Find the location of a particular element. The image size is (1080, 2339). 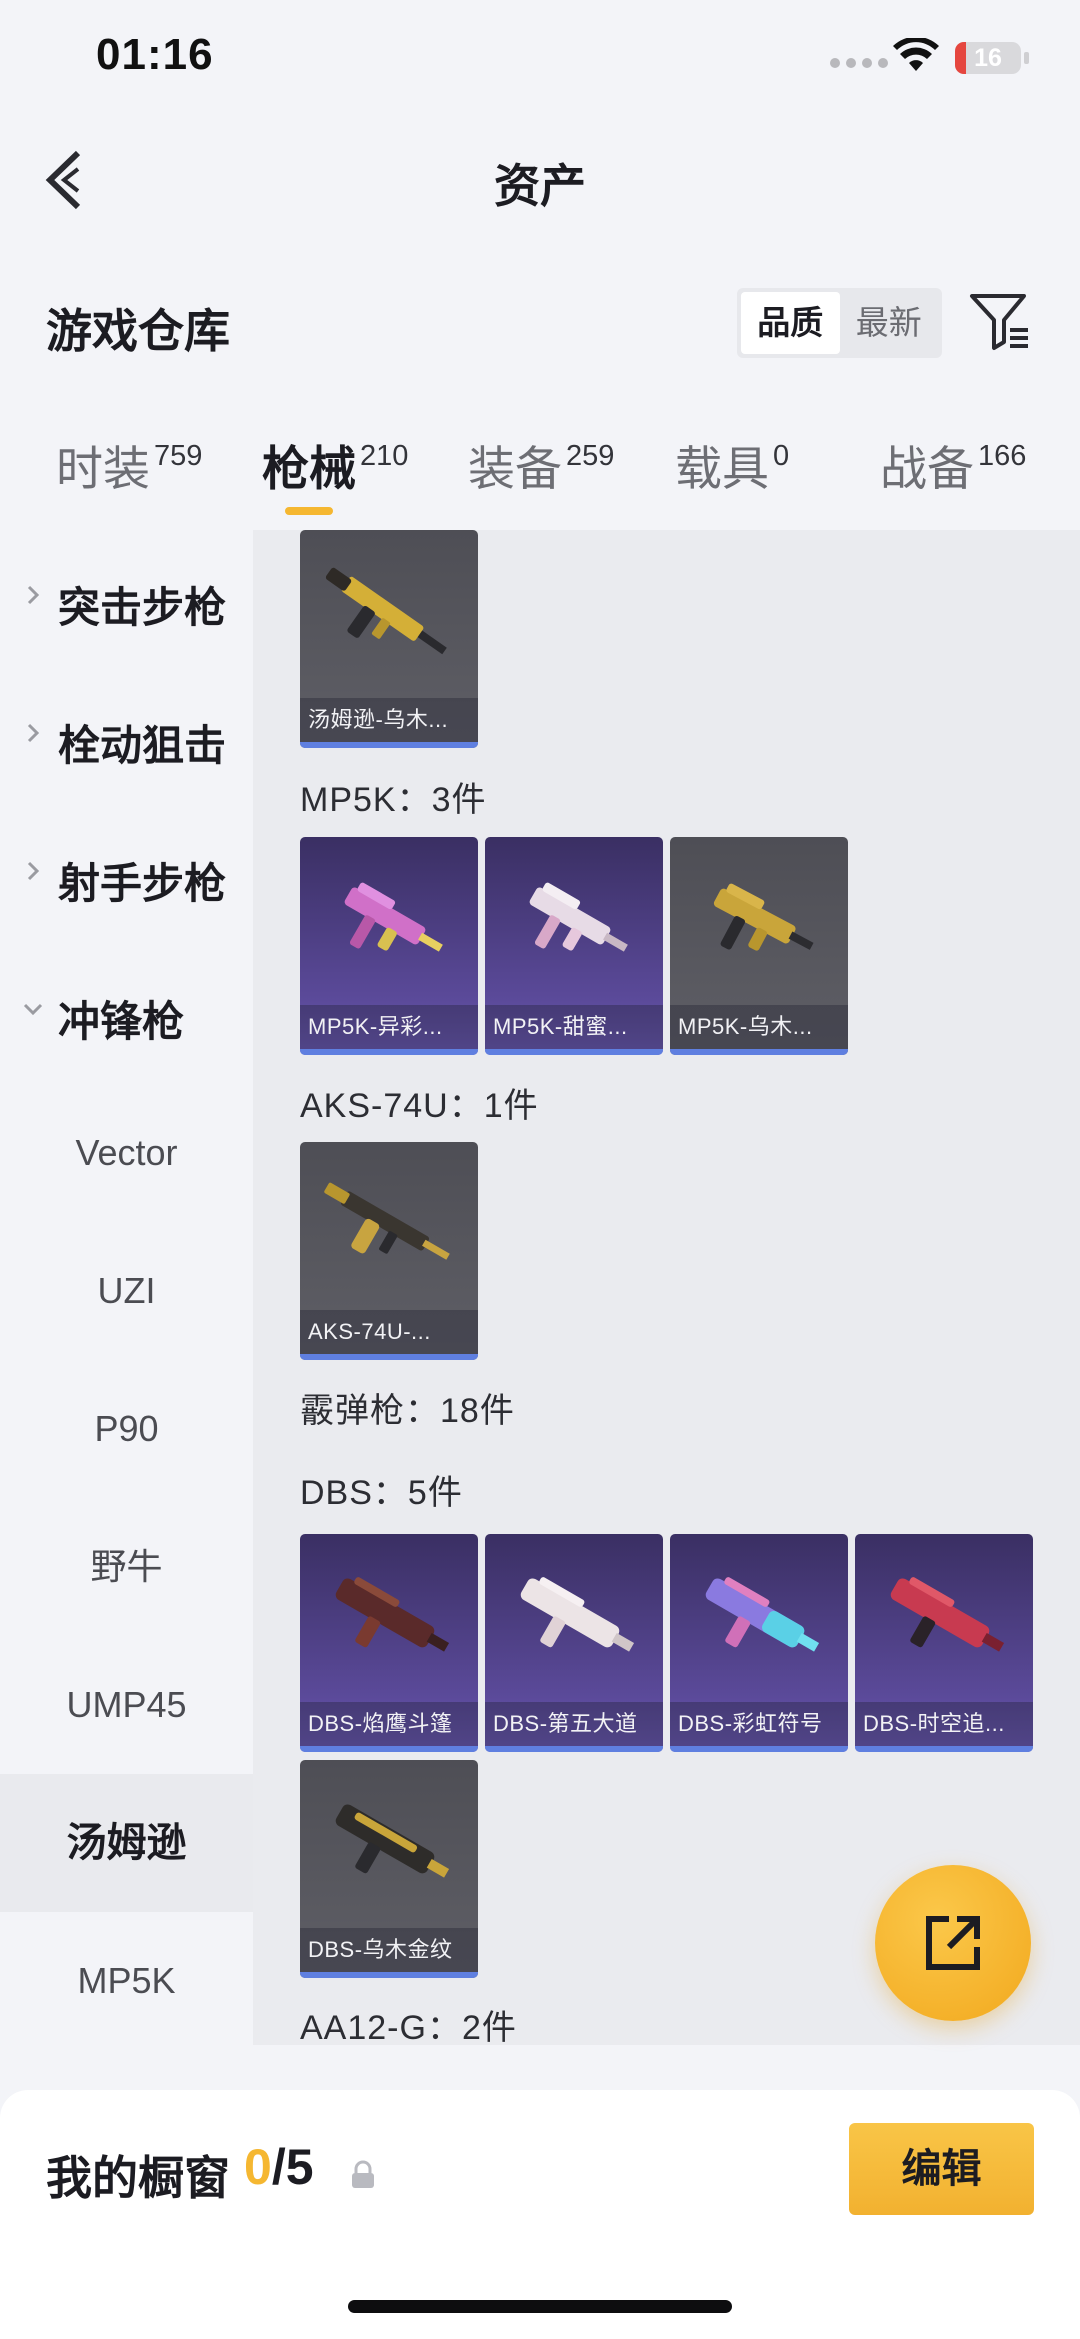

sidebar-group-assault-rifle: 突击步枪 is located at coordinates (126, 600).